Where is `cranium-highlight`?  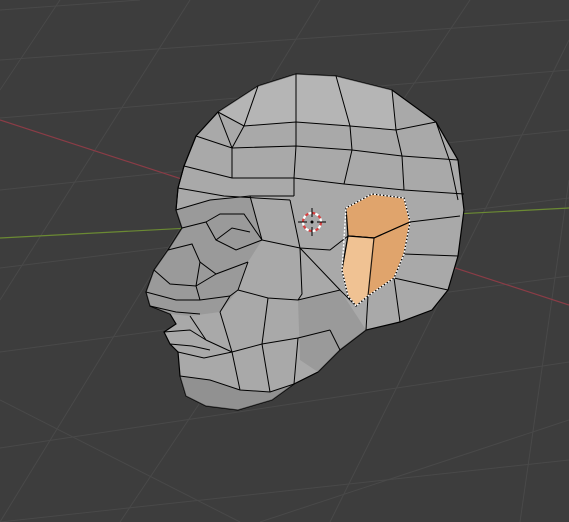
cranium-highlight is located at coordinates (307, 102).